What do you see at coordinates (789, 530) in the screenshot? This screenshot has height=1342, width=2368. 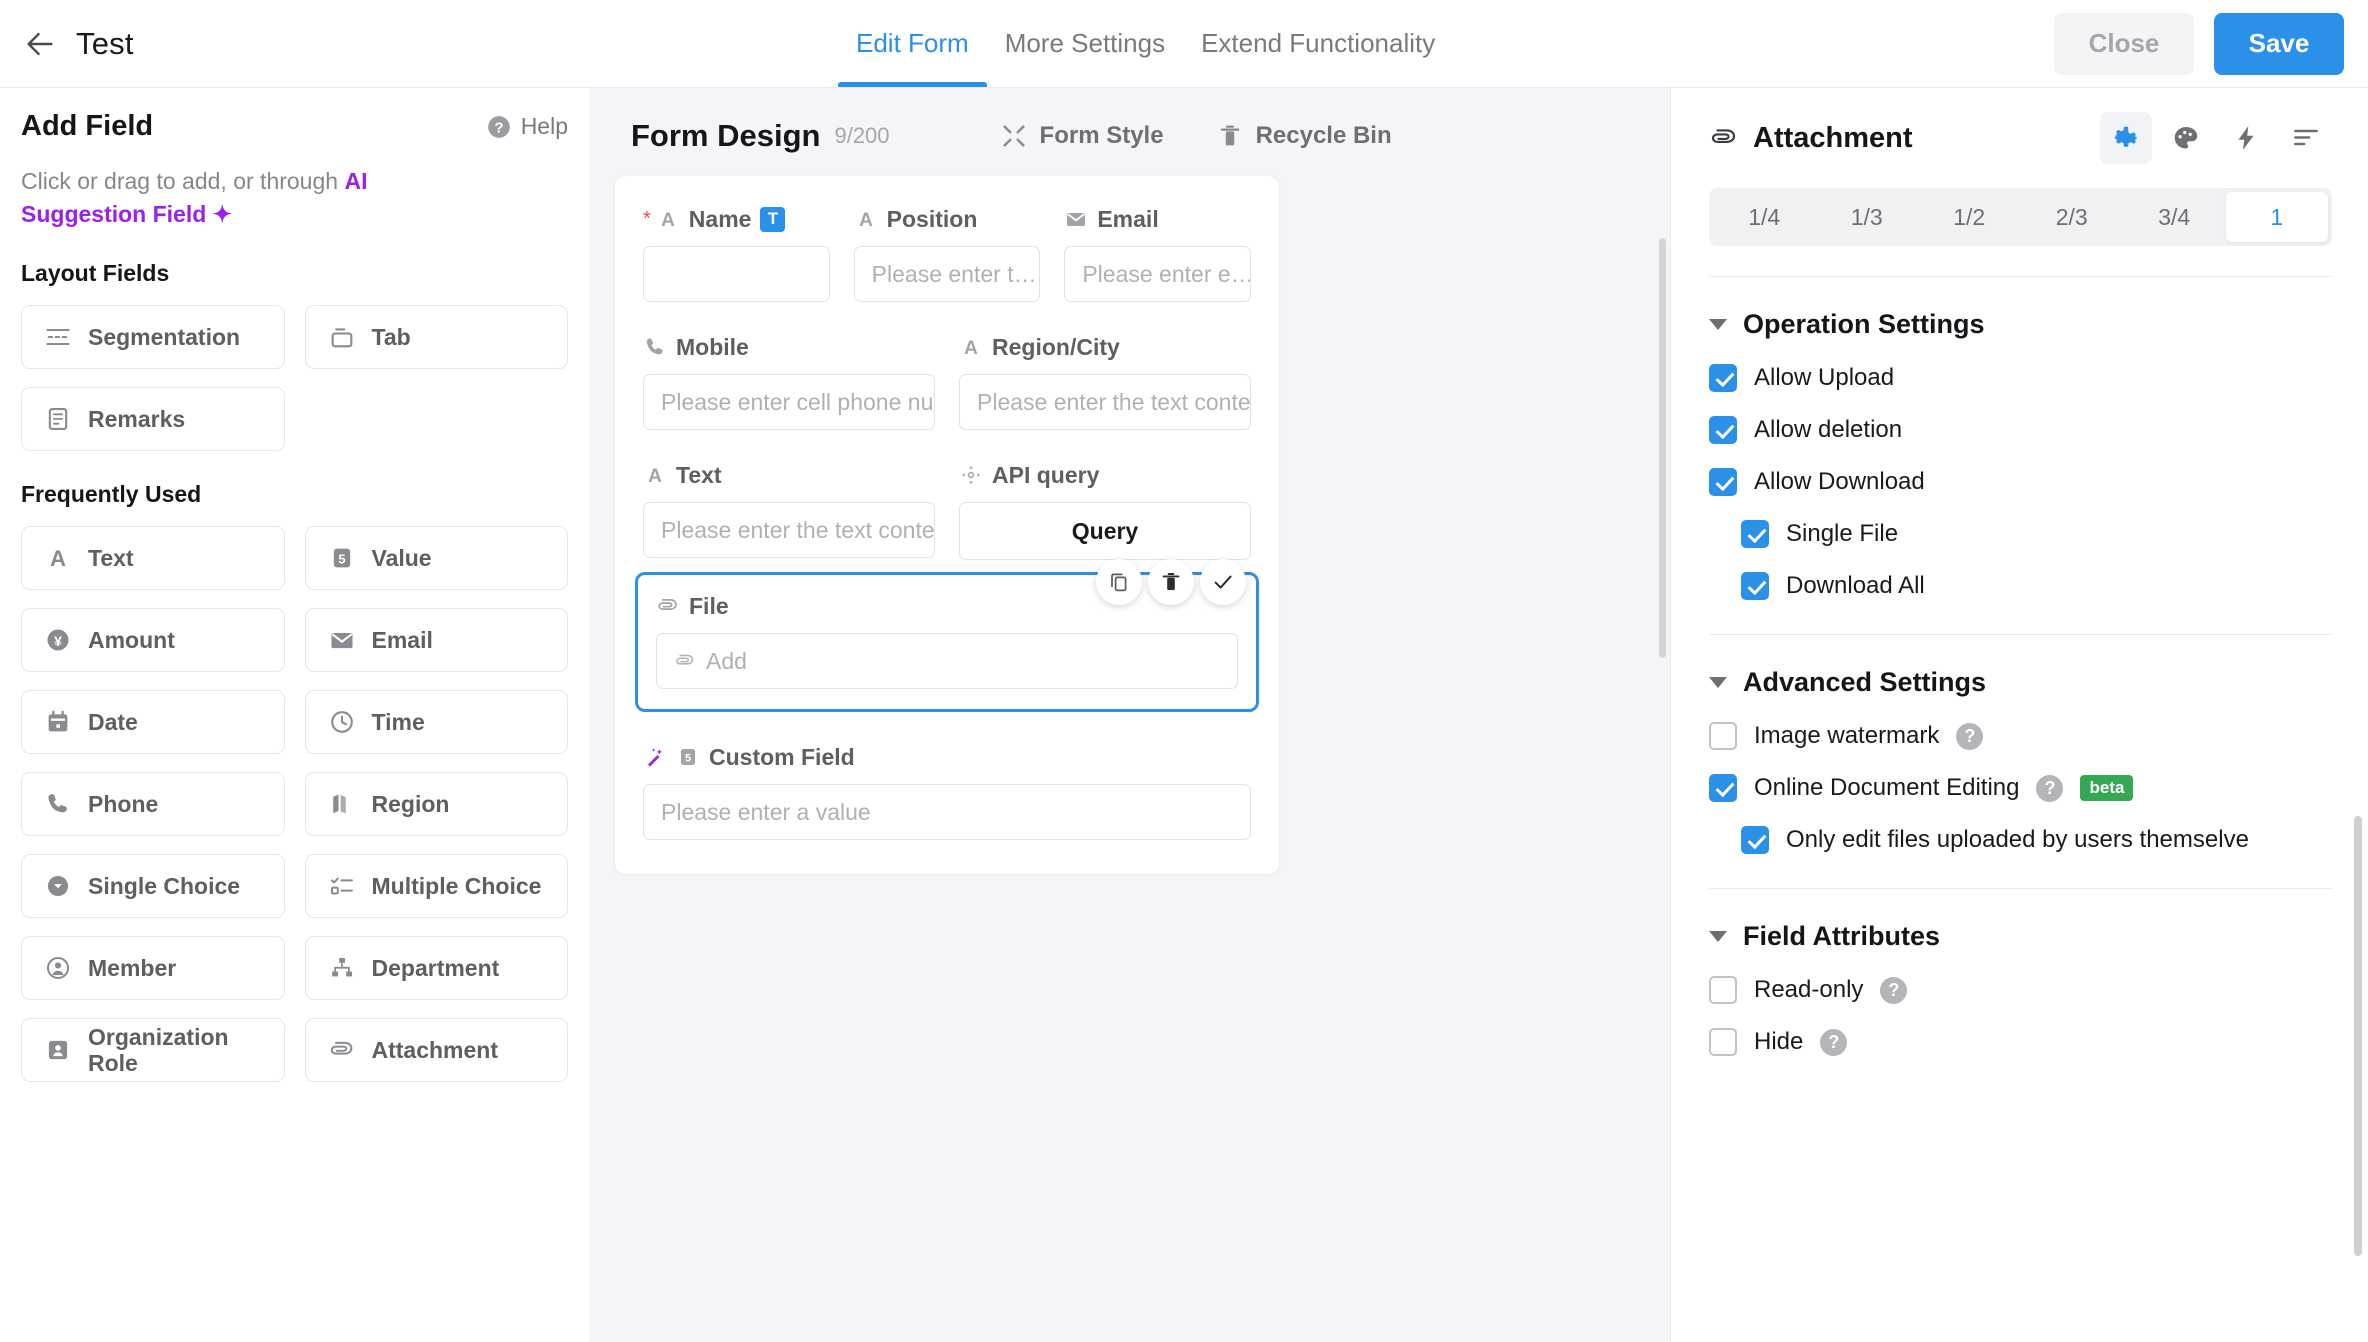 I see `field-input-text: Please enter the text content` at bounding box center [789, 530].